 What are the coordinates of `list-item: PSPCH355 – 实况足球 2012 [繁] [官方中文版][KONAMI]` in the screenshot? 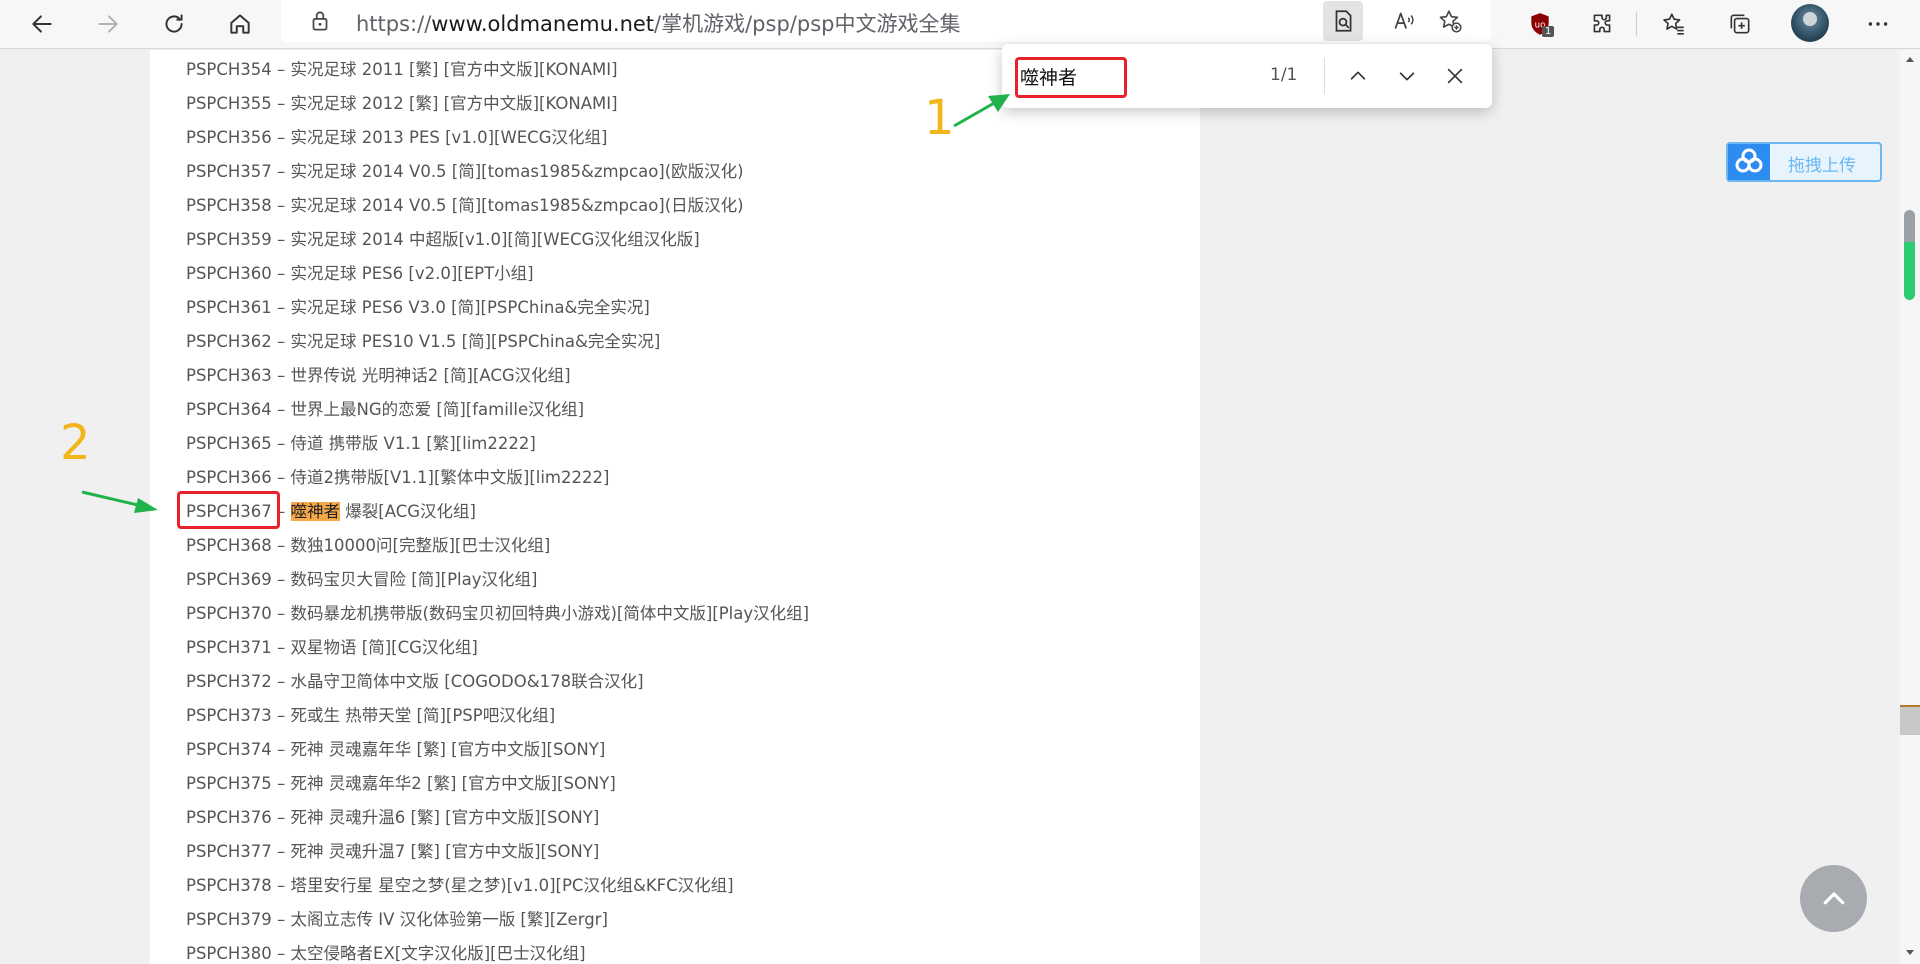 It's located at (402, 102).